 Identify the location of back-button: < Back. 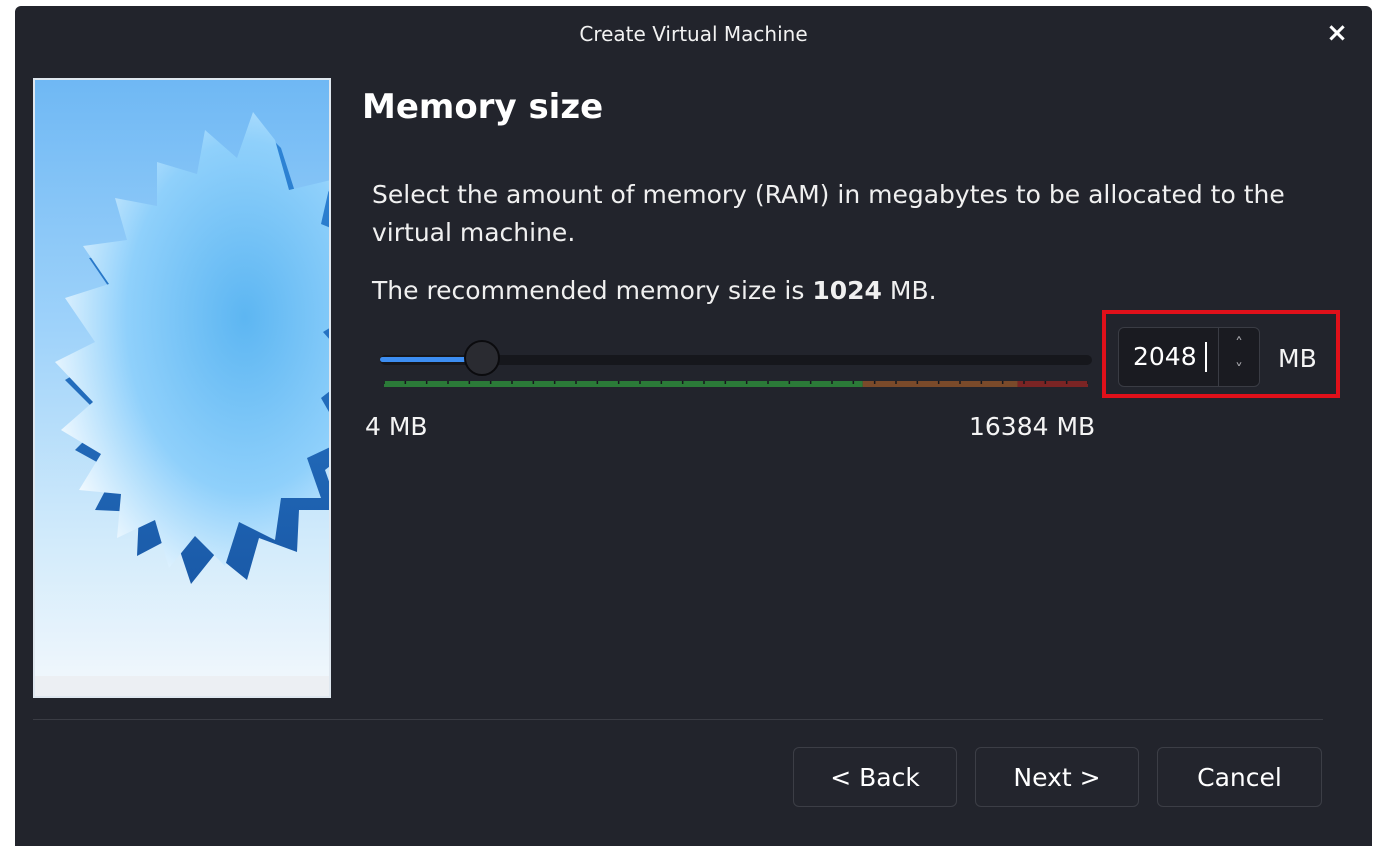
(875, 777).